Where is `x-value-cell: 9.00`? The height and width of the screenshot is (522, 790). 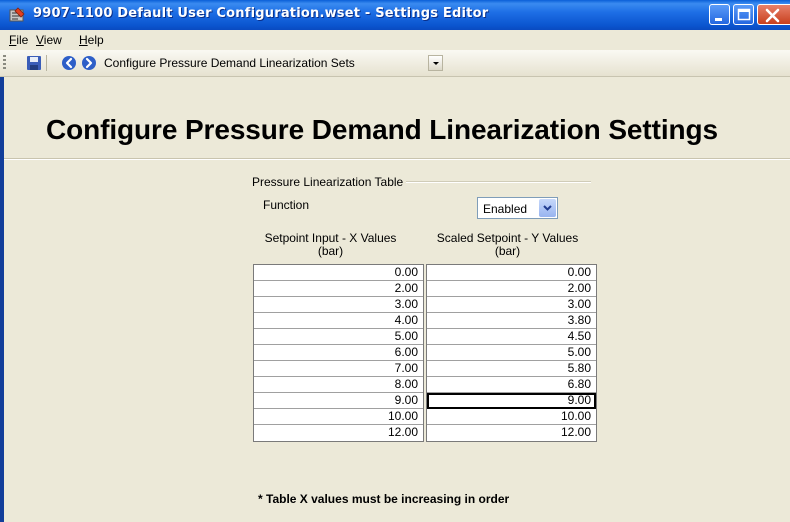
x-value-cell: 9.00 is located at coordinates (338, 401).